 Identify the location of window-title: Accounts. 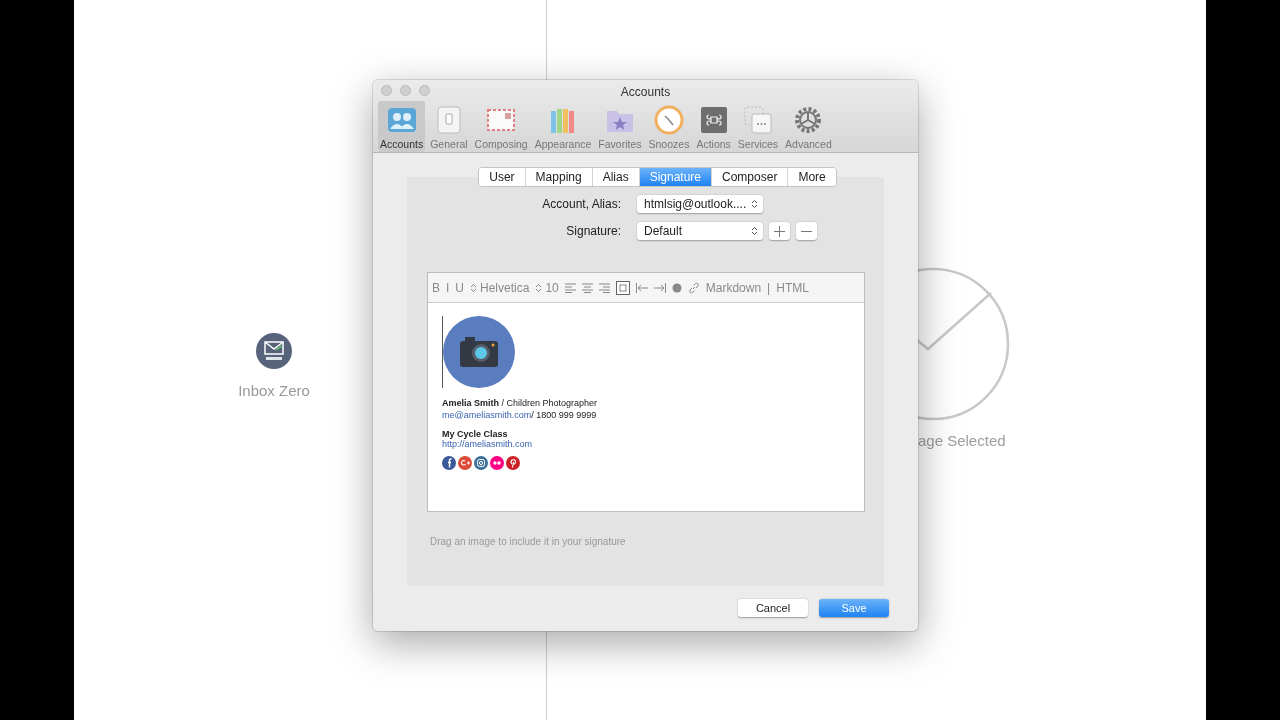
(645, 91).